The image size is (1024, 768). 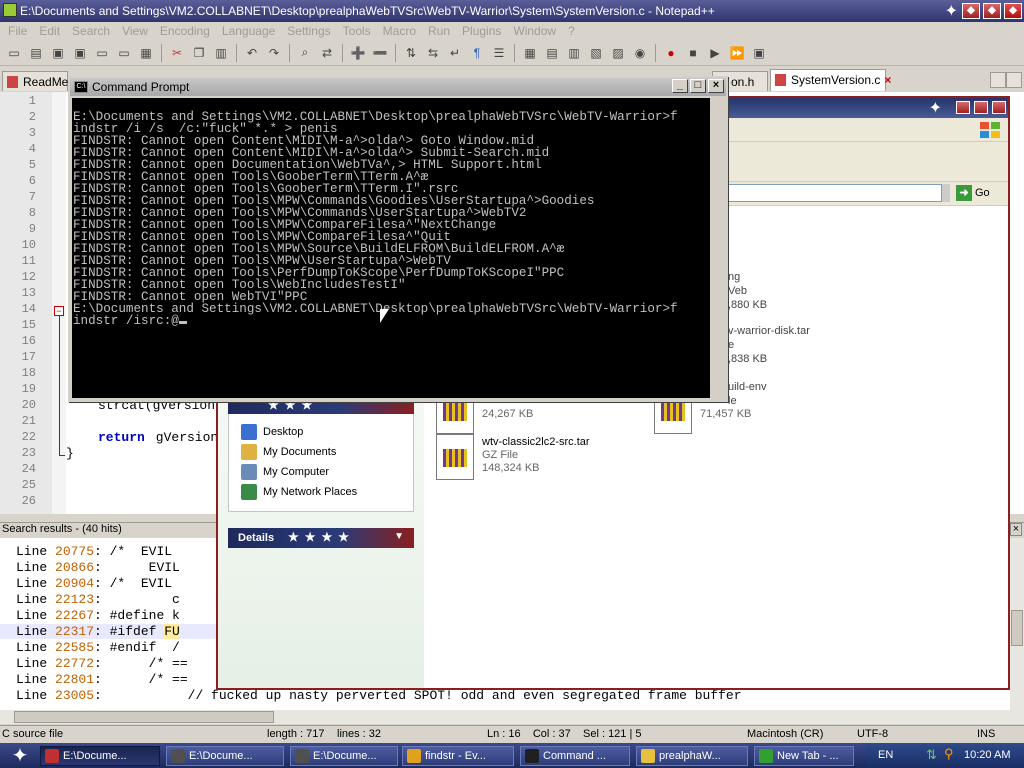 I want to click on explorer-maximize-button, so click(x=981, y=107).